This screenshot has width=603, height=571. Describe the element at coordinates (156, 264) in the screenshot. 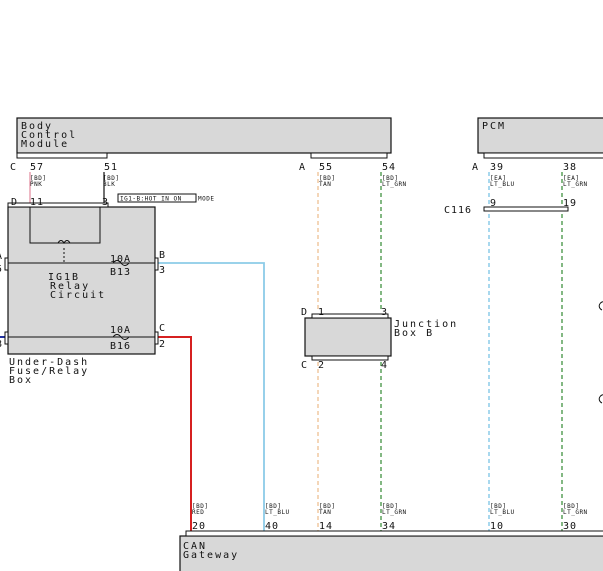

I see `fuse-connector-b` at that location.